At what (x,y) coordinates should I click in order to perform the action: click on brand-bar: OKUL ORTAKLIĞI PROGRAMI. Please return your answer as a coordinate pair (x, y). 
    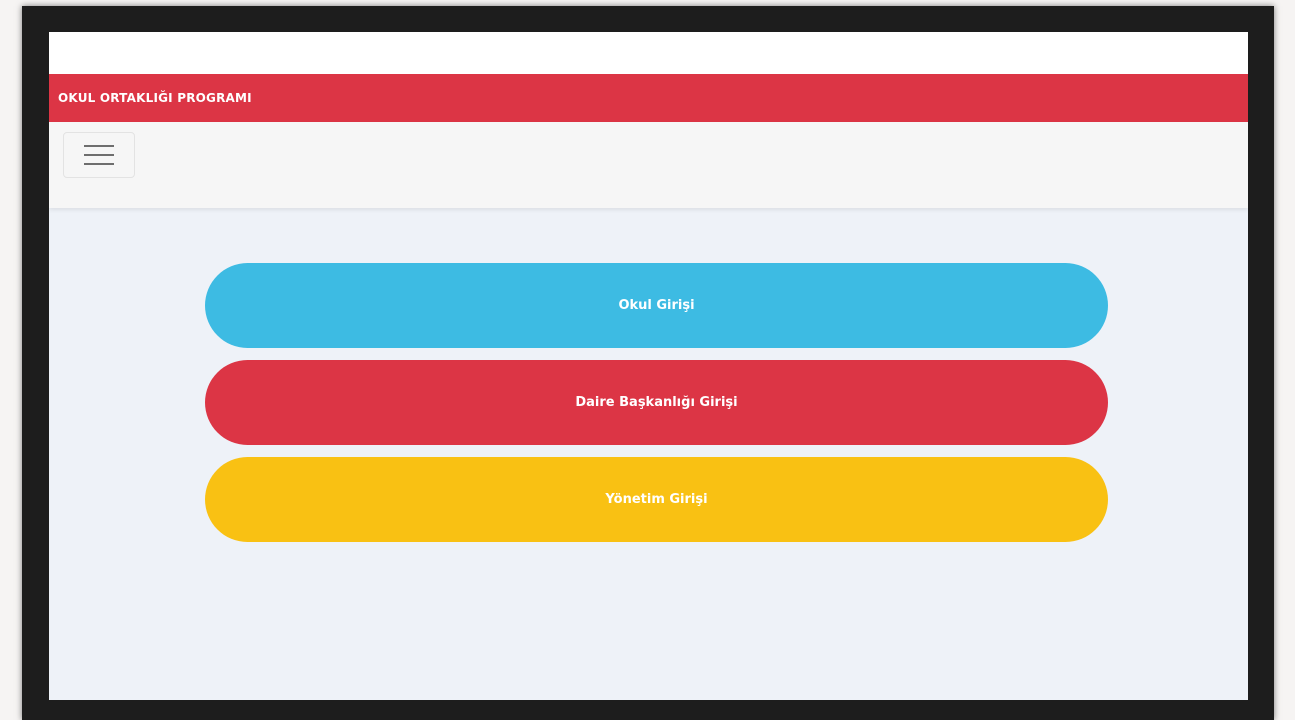
    Looking at the image, I should click on (648, 98).